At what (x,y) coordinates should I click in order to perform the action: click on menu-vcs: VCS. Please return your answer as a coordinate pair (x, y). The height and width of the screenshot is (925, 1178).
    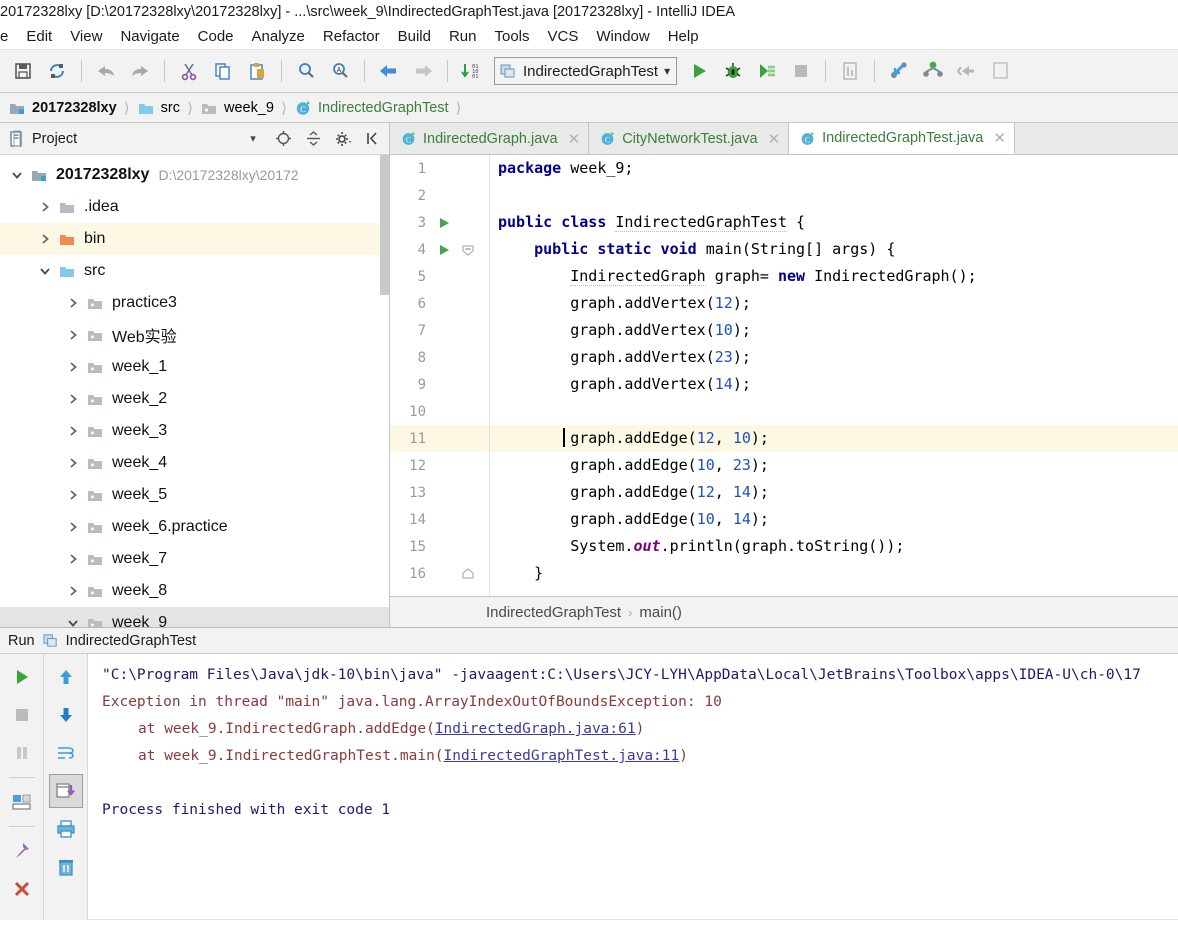
    Looking at the image, I should click on (563, 37).